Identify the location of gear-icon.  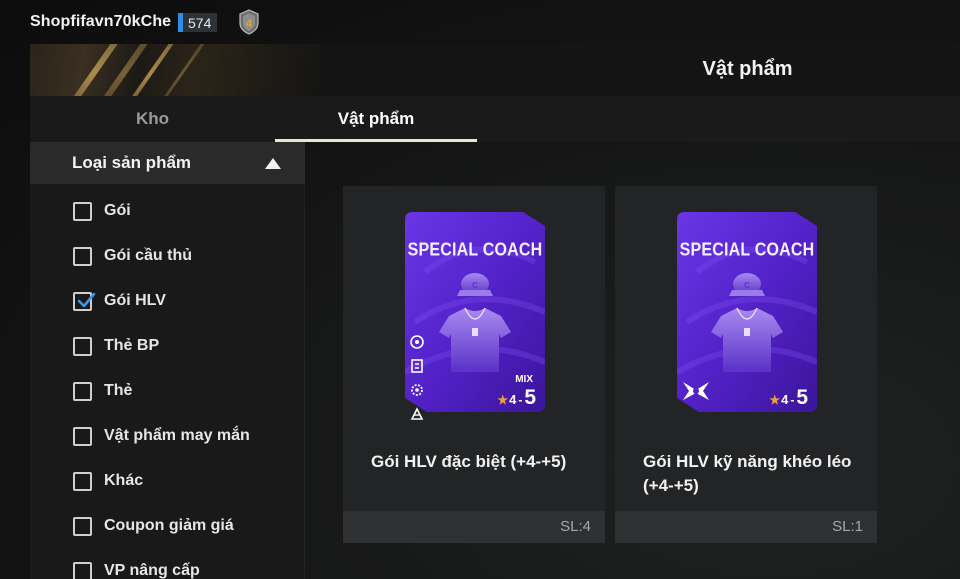
(417, 390).